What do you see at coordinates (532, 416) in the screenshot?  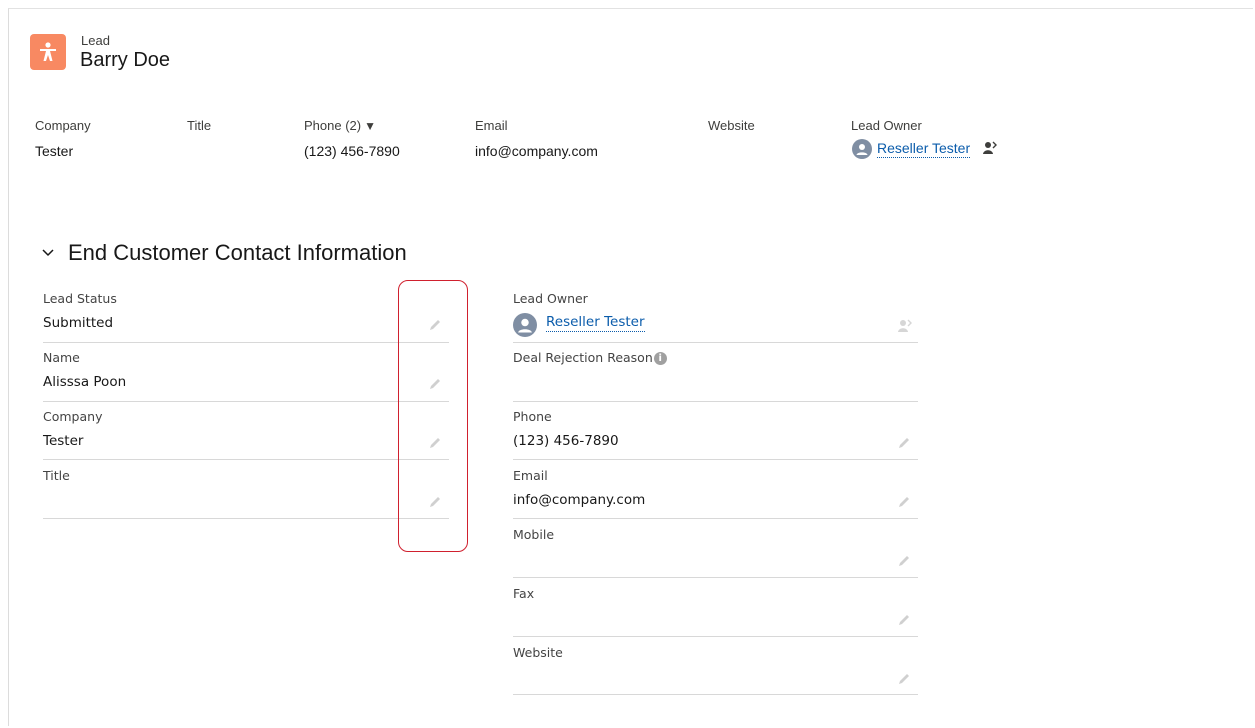 I see `field-label: Phone` at bounding box center [532, 416].